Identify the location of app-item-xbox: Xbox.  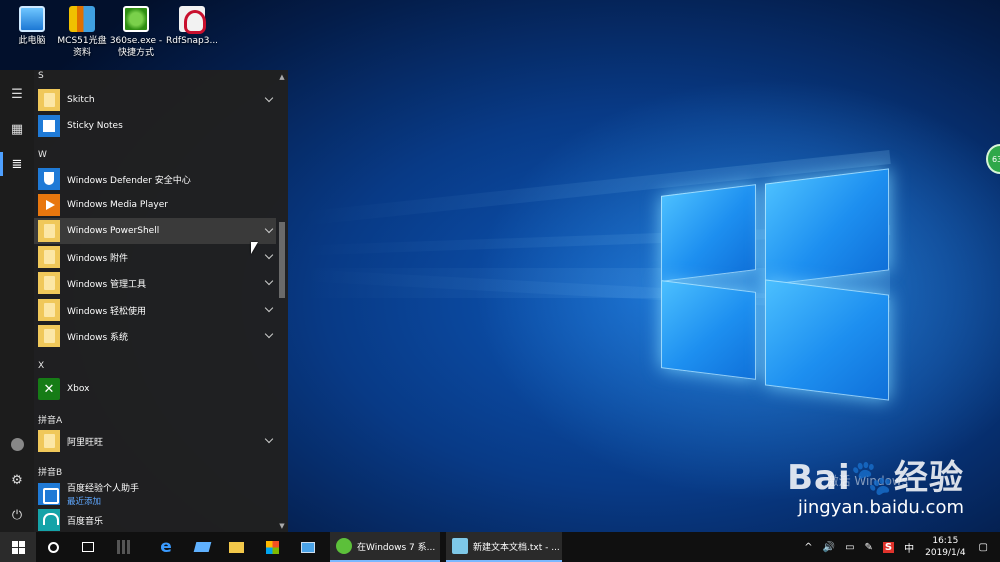
(155, 389).